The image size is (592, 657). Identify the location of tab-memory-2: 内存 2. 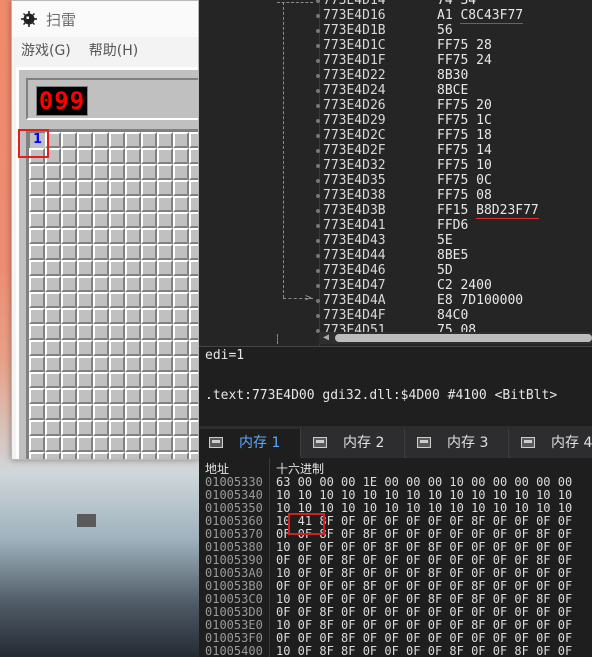
(354, 443).